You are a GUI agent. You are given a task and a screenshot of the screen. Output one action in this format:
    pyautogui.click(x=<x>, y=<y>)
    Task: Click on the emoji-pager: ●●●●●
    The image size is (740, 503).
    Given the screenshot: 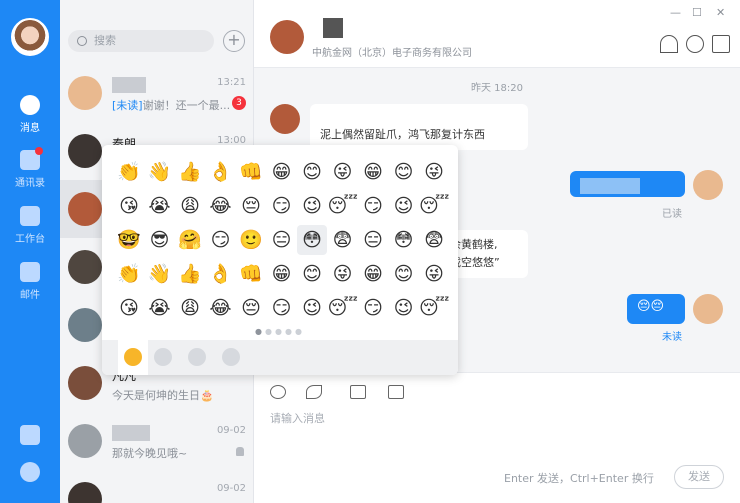 What is the action you would take?
    pyautogui.click(x=280, y=331)
    